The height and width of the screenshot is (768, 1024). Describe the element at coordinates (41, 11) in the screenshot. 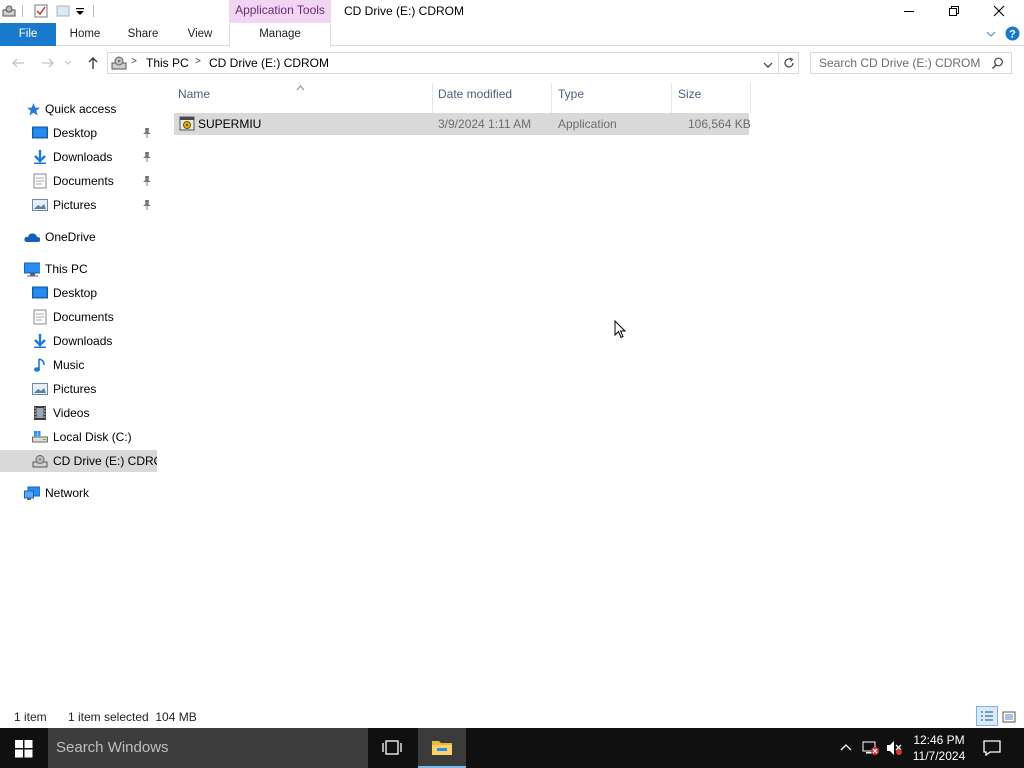

I see `properties-icon` at that location.